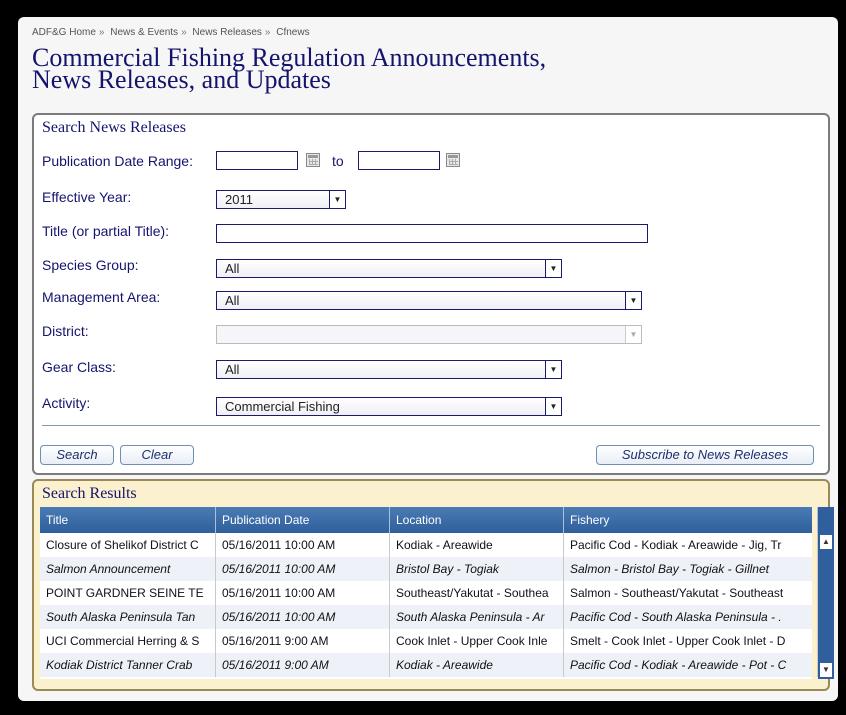  Describe the element at coordinates (826, 606) in the screenshot. I see `results-scrollbar: ▲ ▼` at that location.